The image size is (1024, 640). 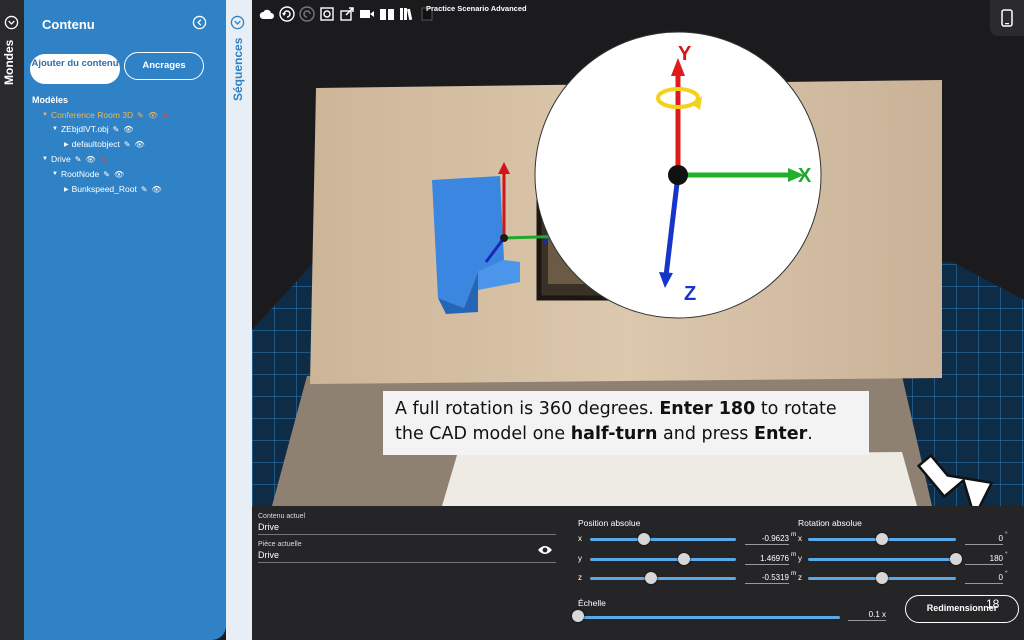 I want to click on rotation-y-slider, so click(x=882, y=559).